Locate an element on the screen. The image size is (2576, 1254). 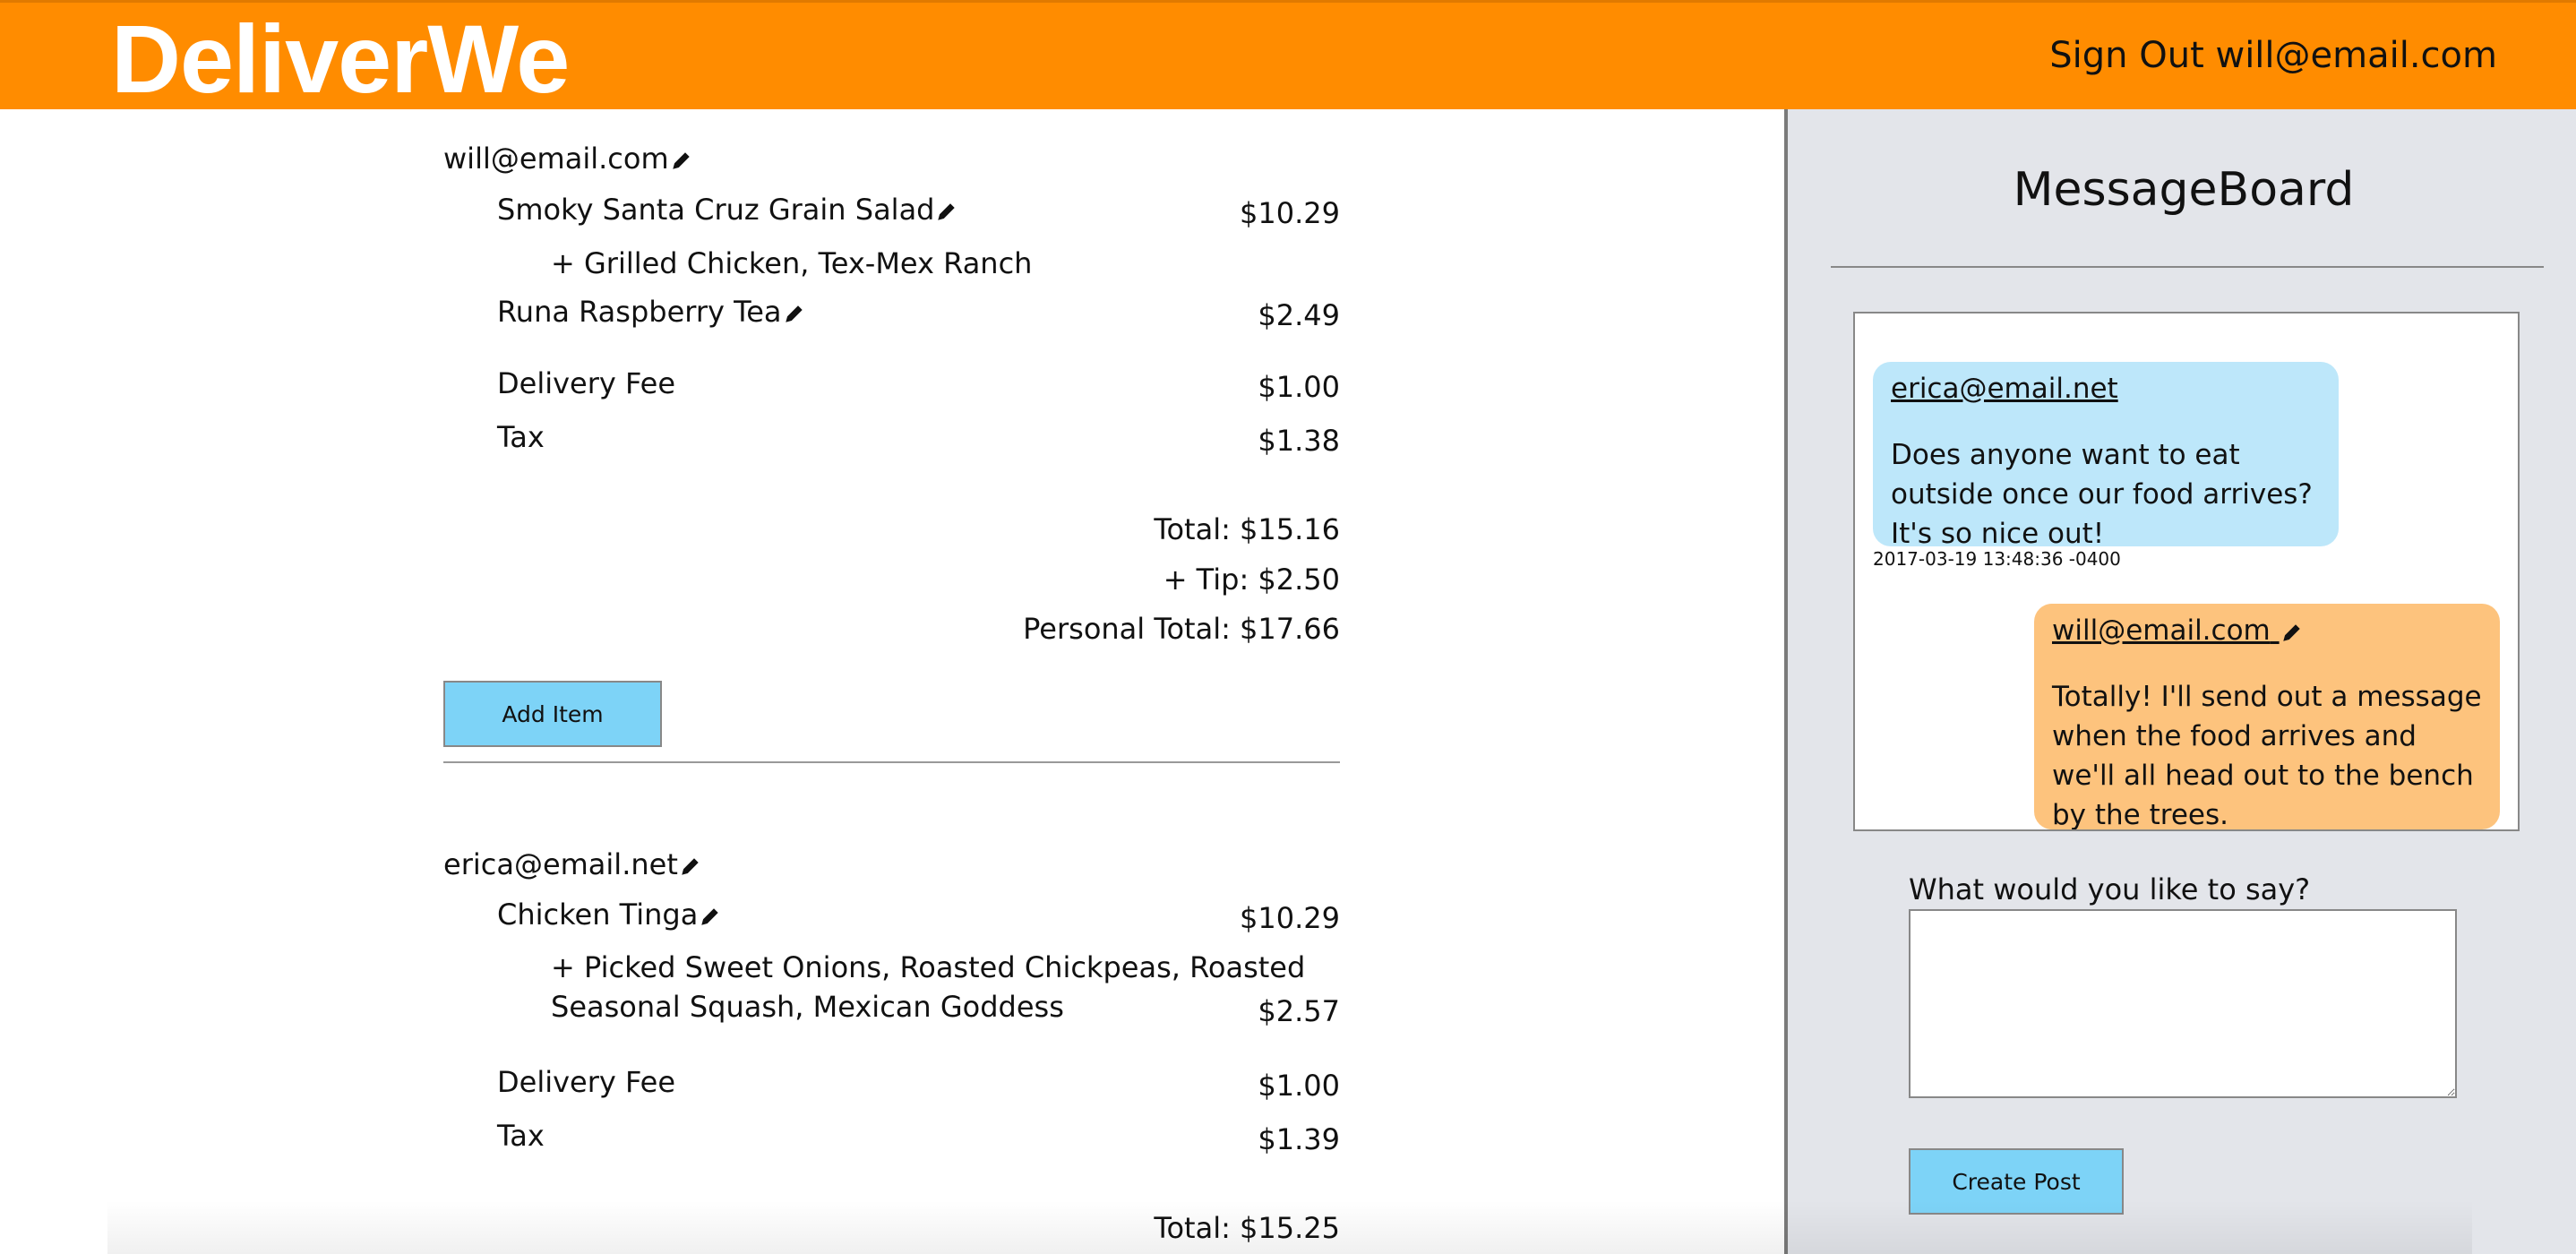
order-user-email: erica@email.net is located at coordinates (560, 864).